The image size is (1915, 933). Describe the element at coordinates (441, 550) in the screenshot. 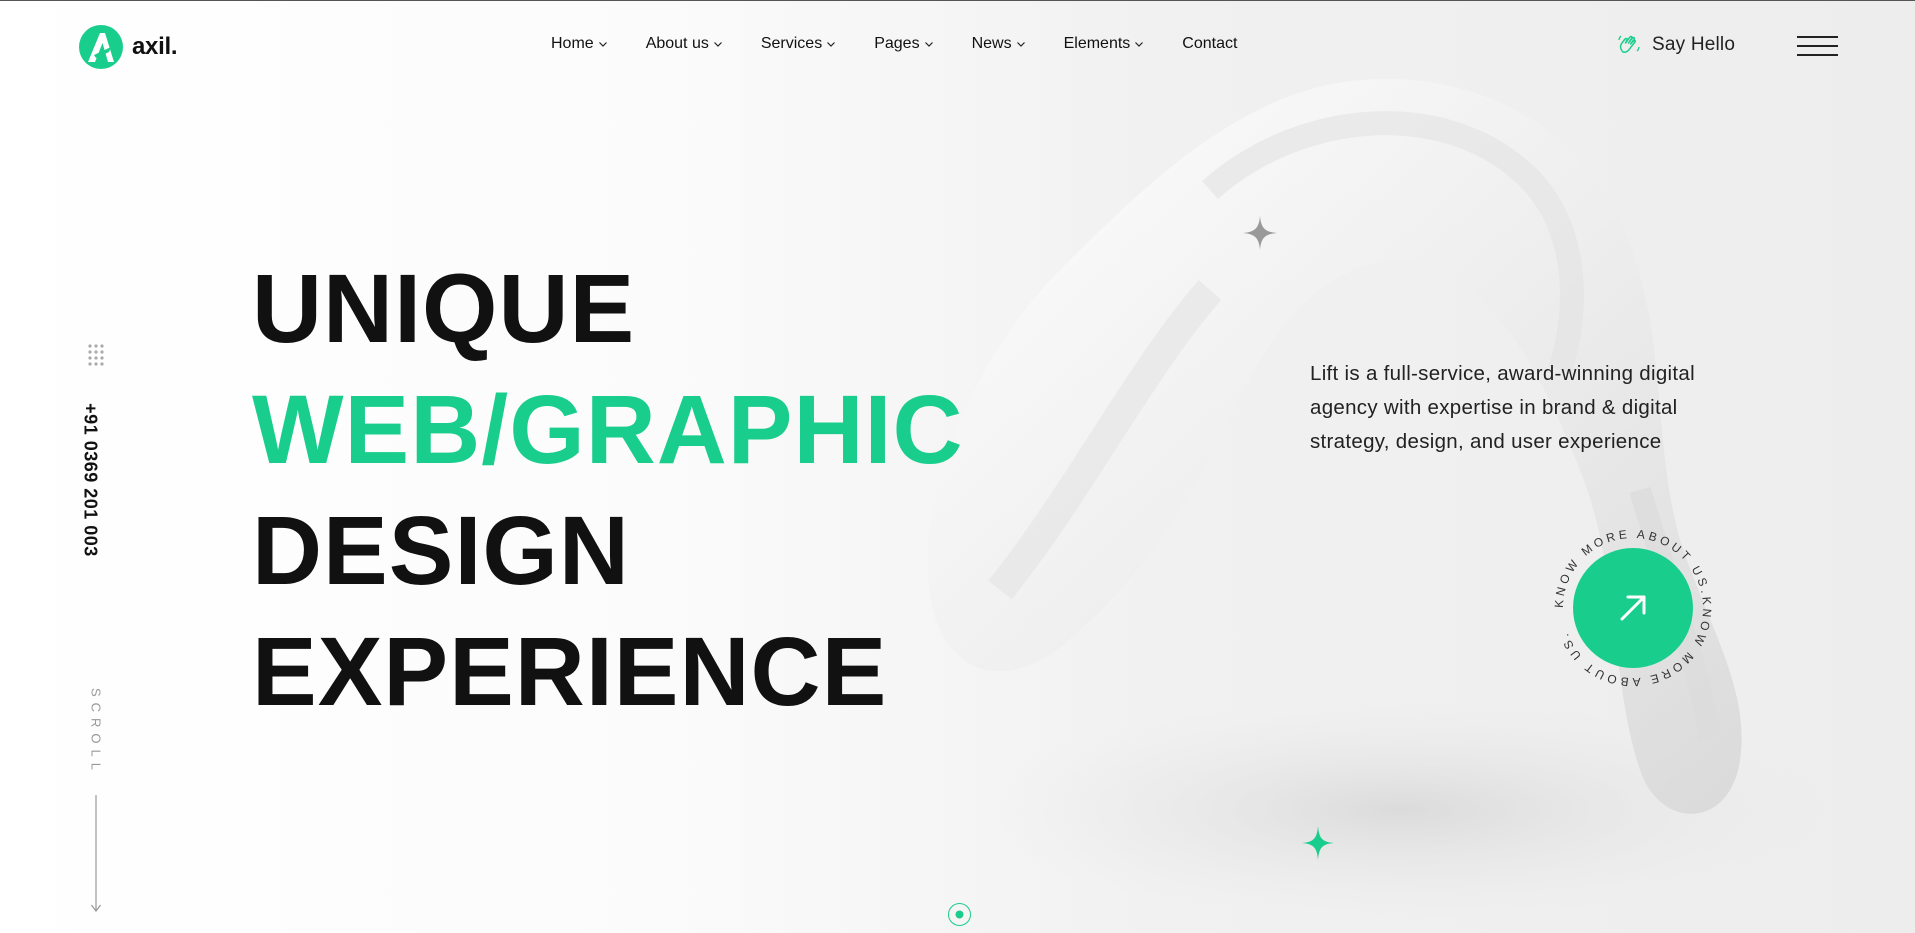

I see `headline-line-3: DESIGN` at that location.